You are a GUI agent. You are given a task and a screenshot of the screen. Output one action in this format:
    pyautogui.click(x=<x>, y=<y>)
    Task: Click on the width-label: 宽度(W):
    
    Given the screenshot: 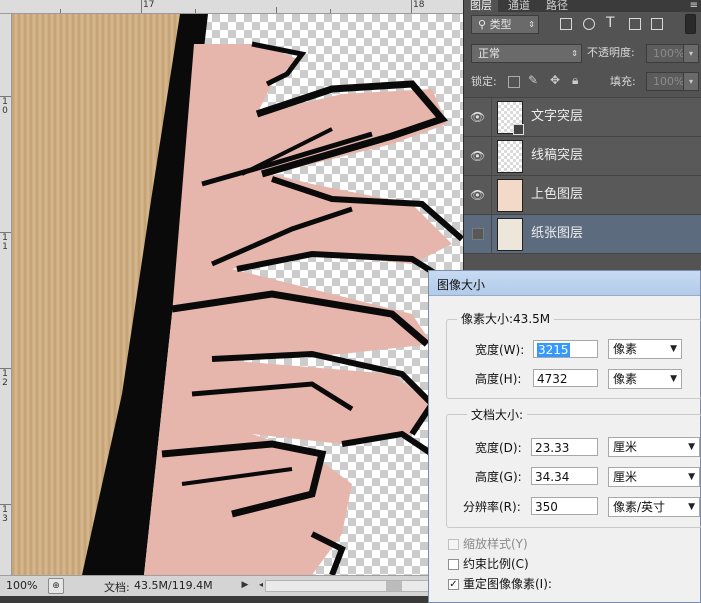 What is the action you would take?
    pyautogui.click(x=500, y=350)
    